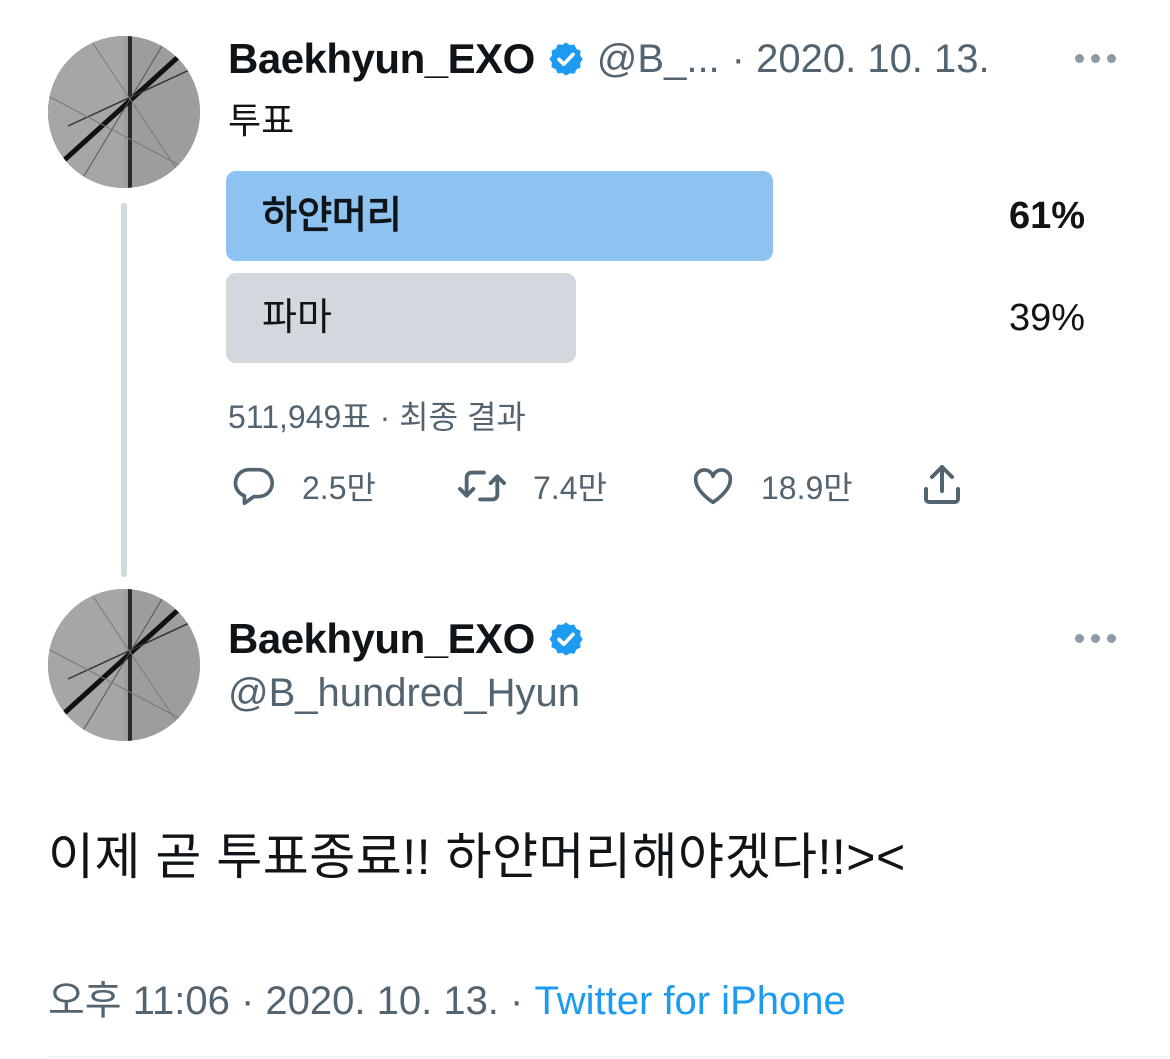  I want to click on reply-count: 2.5만, so click(339, 488).